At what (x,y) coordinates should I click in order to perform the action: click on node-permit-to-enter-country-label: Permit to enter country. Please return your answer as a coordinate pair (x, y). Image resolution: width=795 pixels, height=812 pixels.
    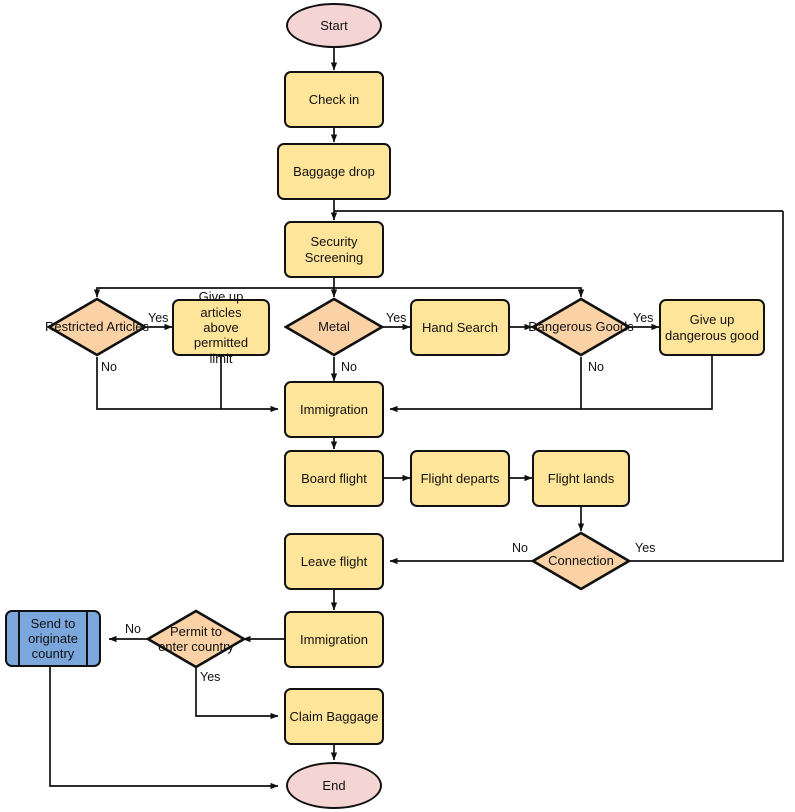
    Looking at the image, I should click on (196, 639).